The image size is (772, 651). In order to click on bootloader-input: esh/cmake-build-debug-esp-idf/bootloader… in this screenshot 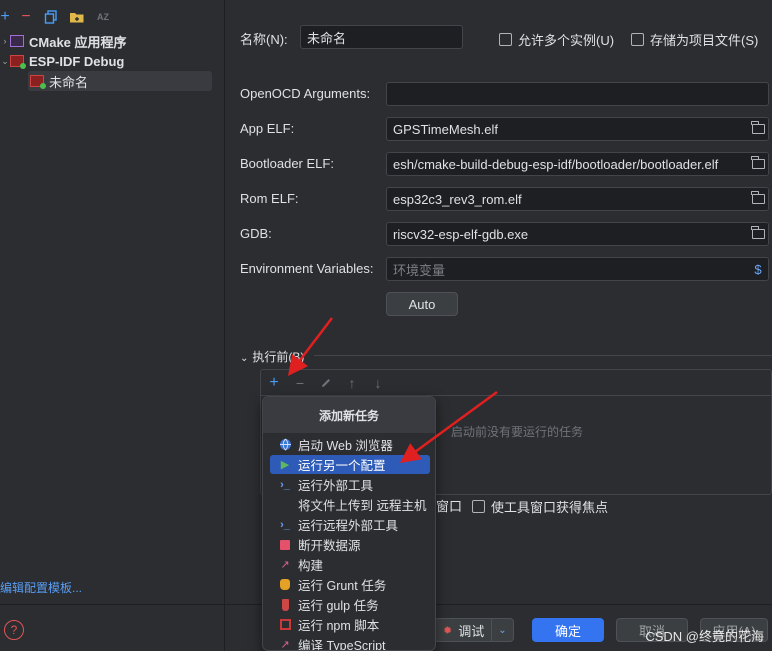, I will do `click(577, 164)`.